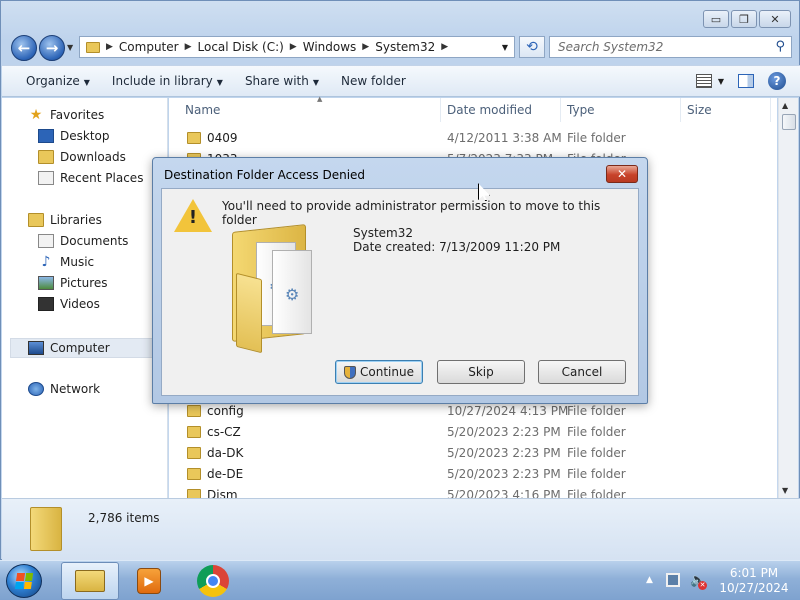 The width and height of the screenshot is (800, 600). Describe the element at coordinates (481, 372) in the screenshot. I see `skip-button: Skip` at that location.